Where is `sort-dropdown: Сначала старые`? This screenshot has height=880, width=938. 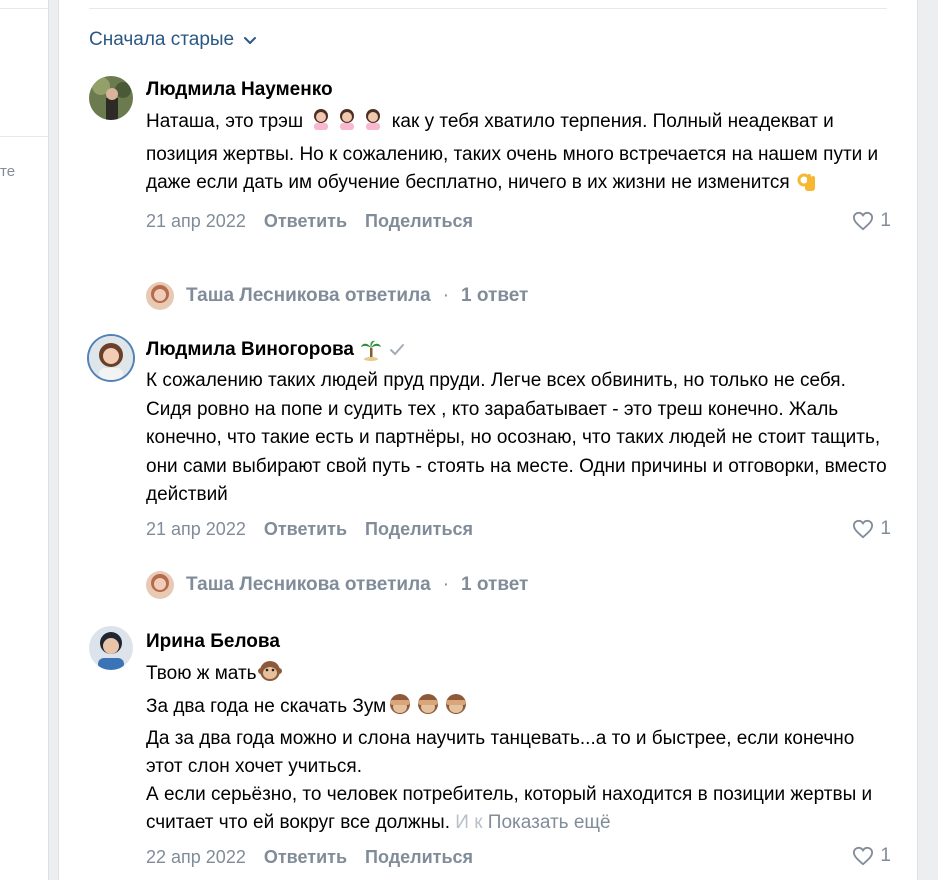 sort-dropdown: Сначала старые is located at coordinates (173, 40).